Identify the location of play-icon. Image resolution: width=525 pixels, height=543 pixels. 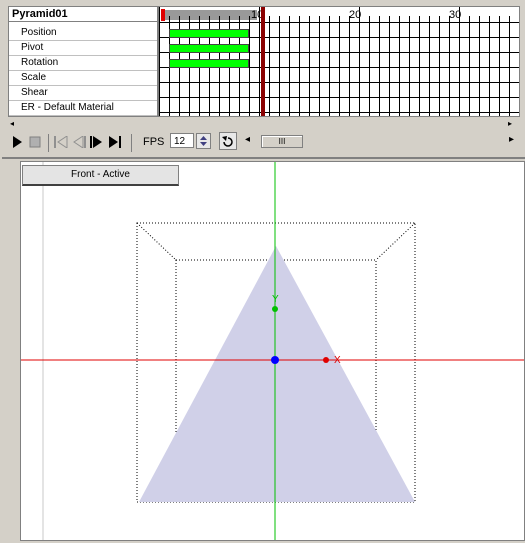
(17, 142).